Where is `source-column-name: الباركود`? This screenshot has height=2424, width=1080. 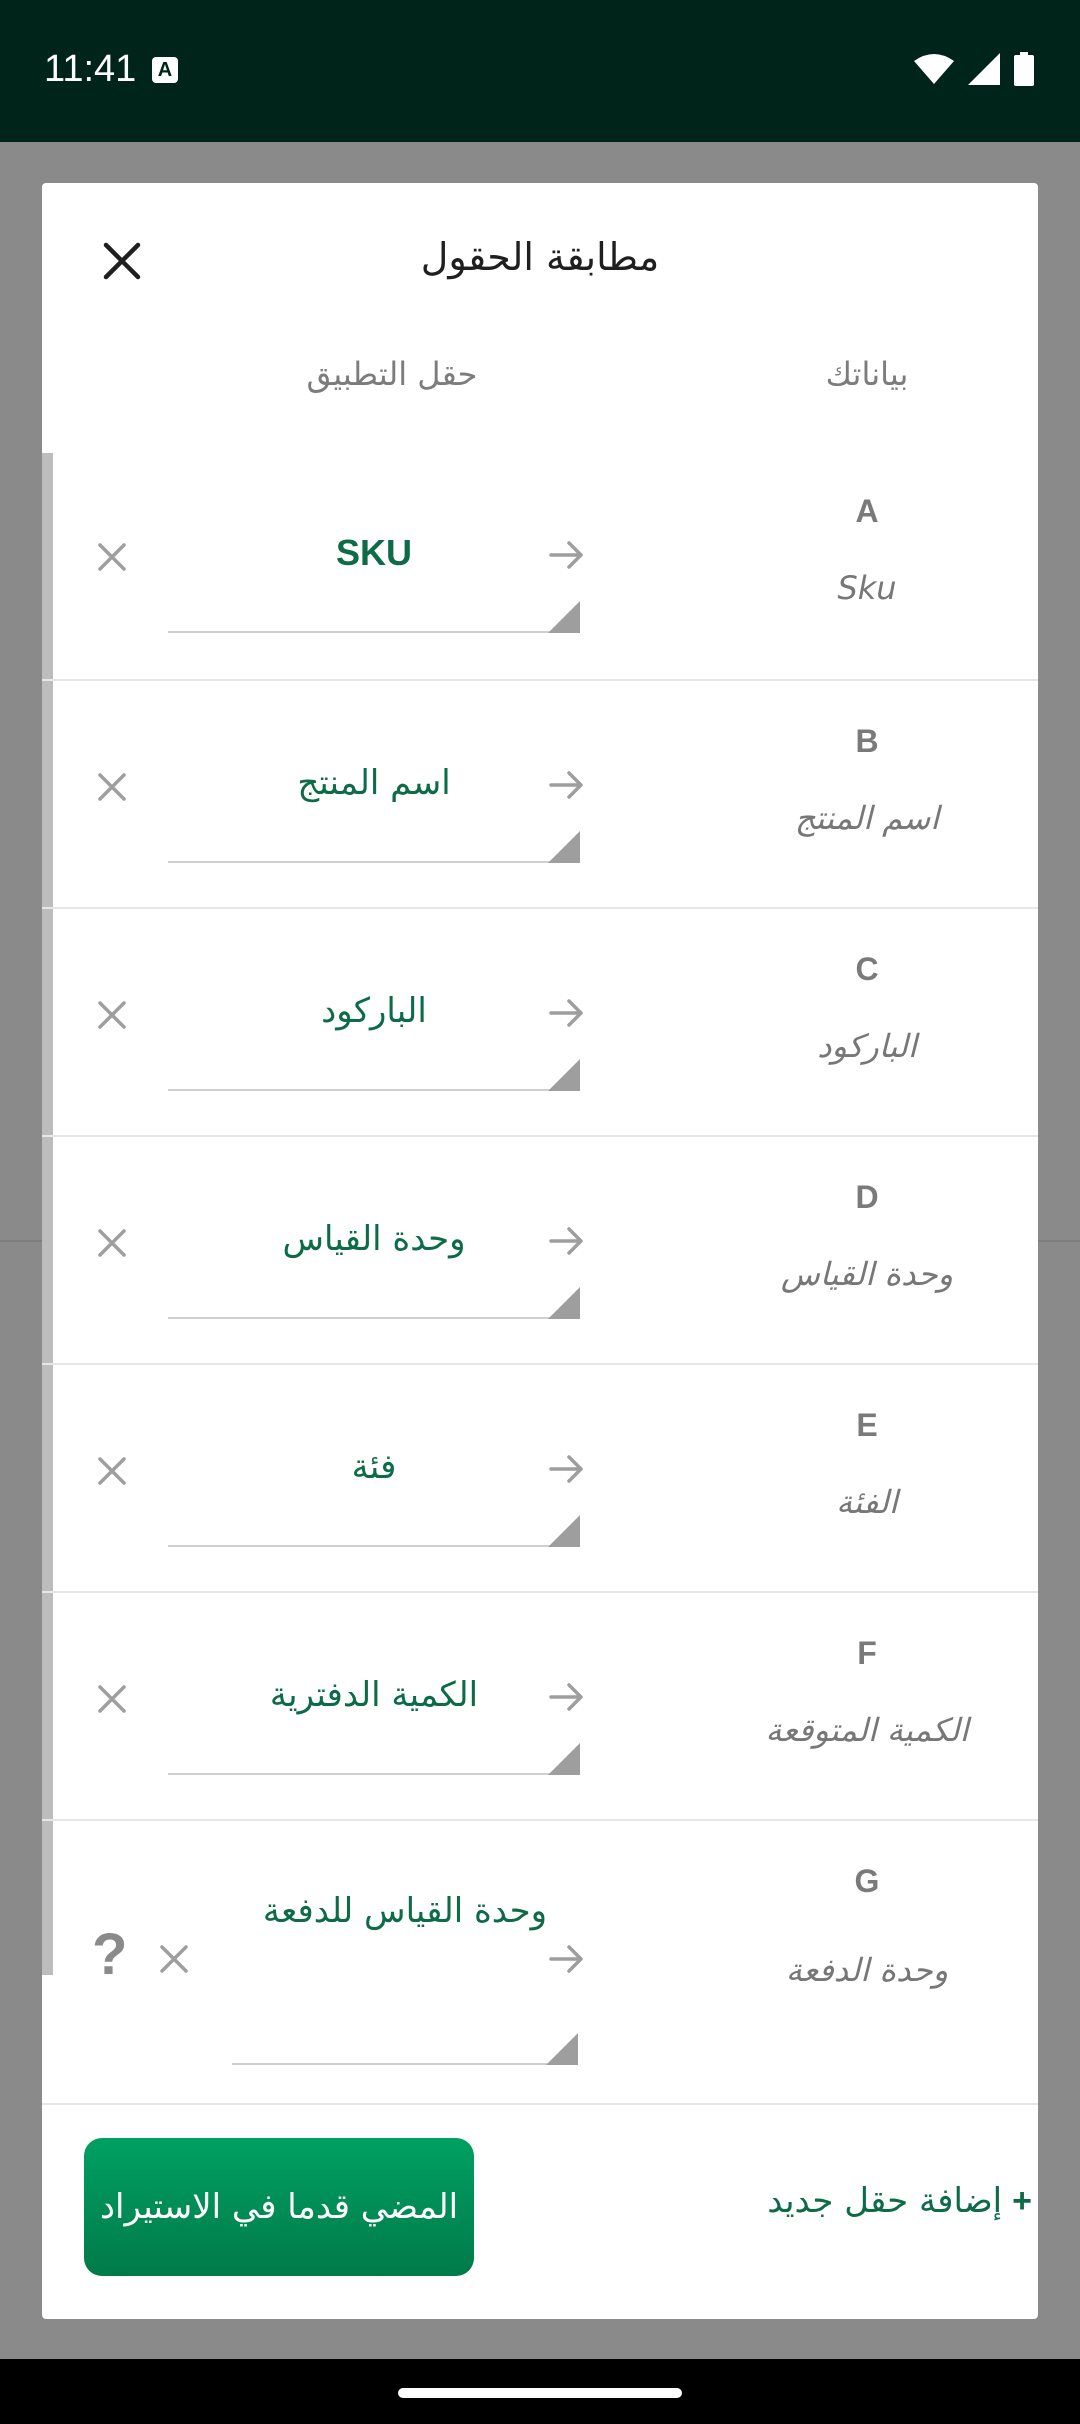 source-column-name: الباركود is located at coordinates (867, 1046).